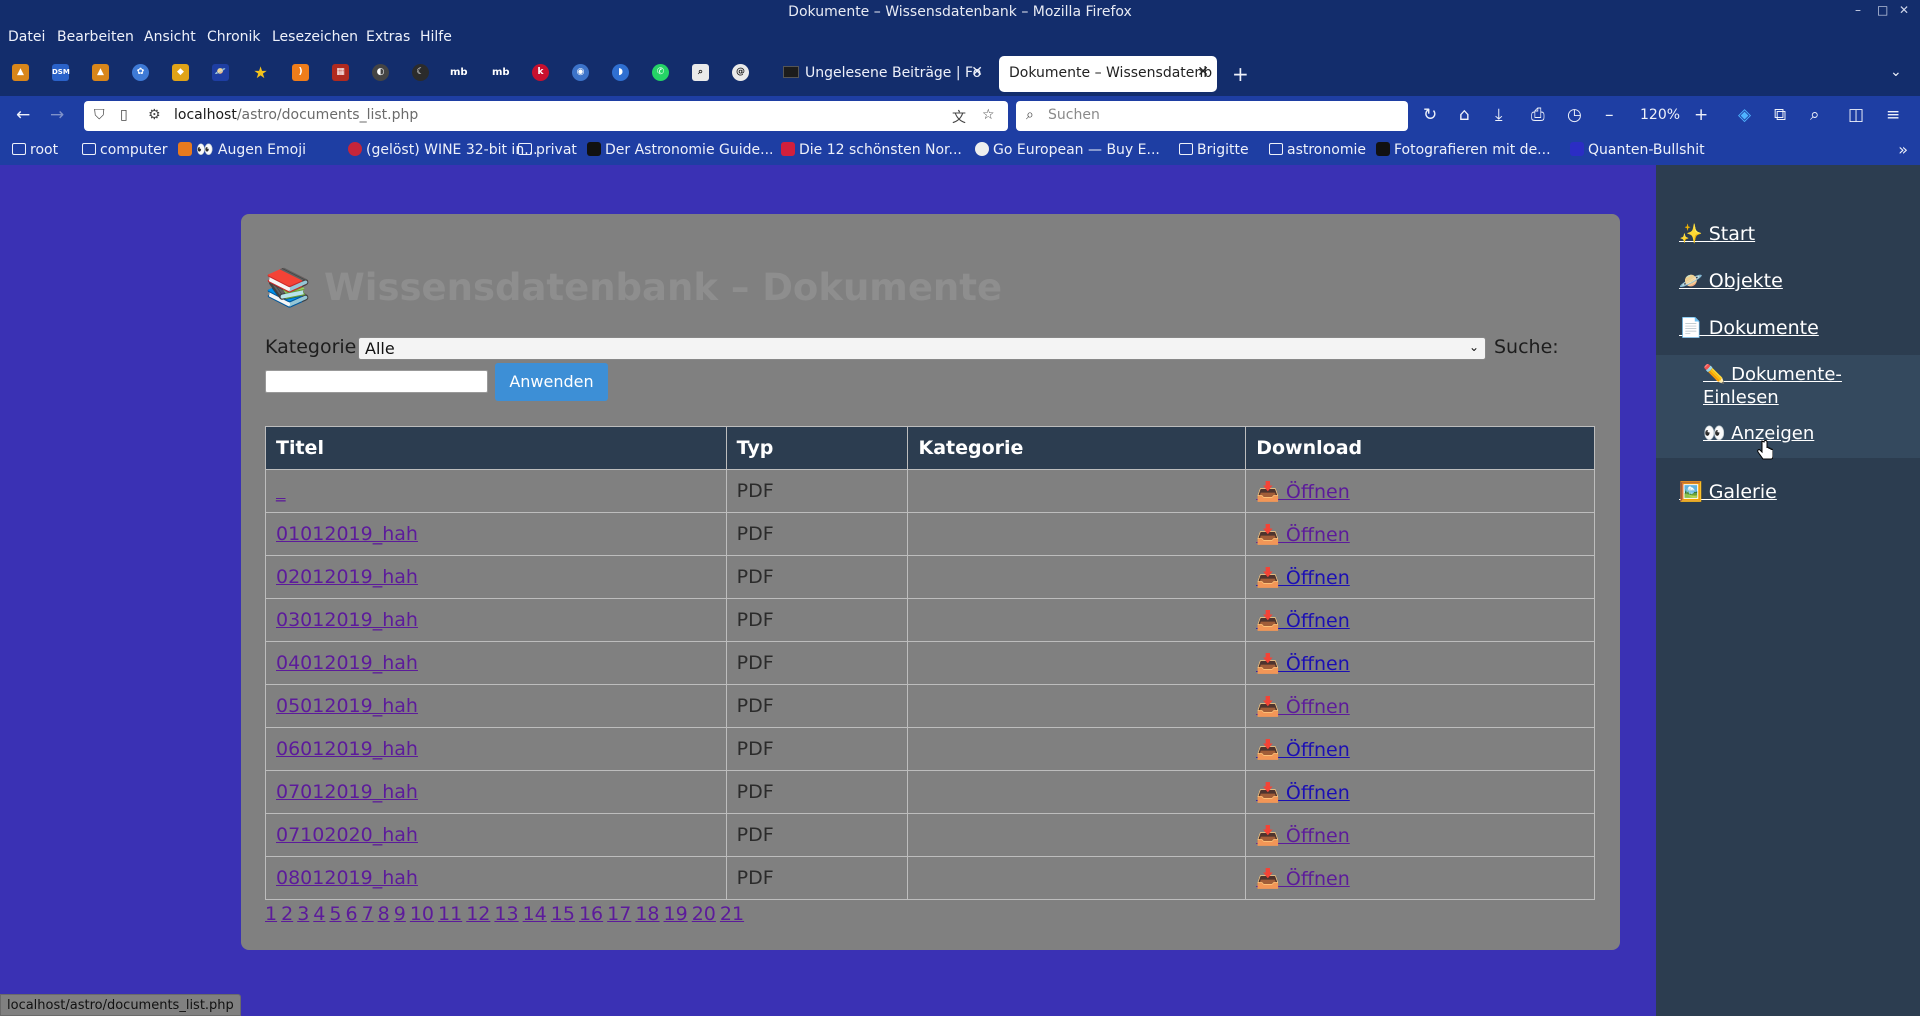  I want to click on bookmarks-overflow-icon: », so click(1903, 149).